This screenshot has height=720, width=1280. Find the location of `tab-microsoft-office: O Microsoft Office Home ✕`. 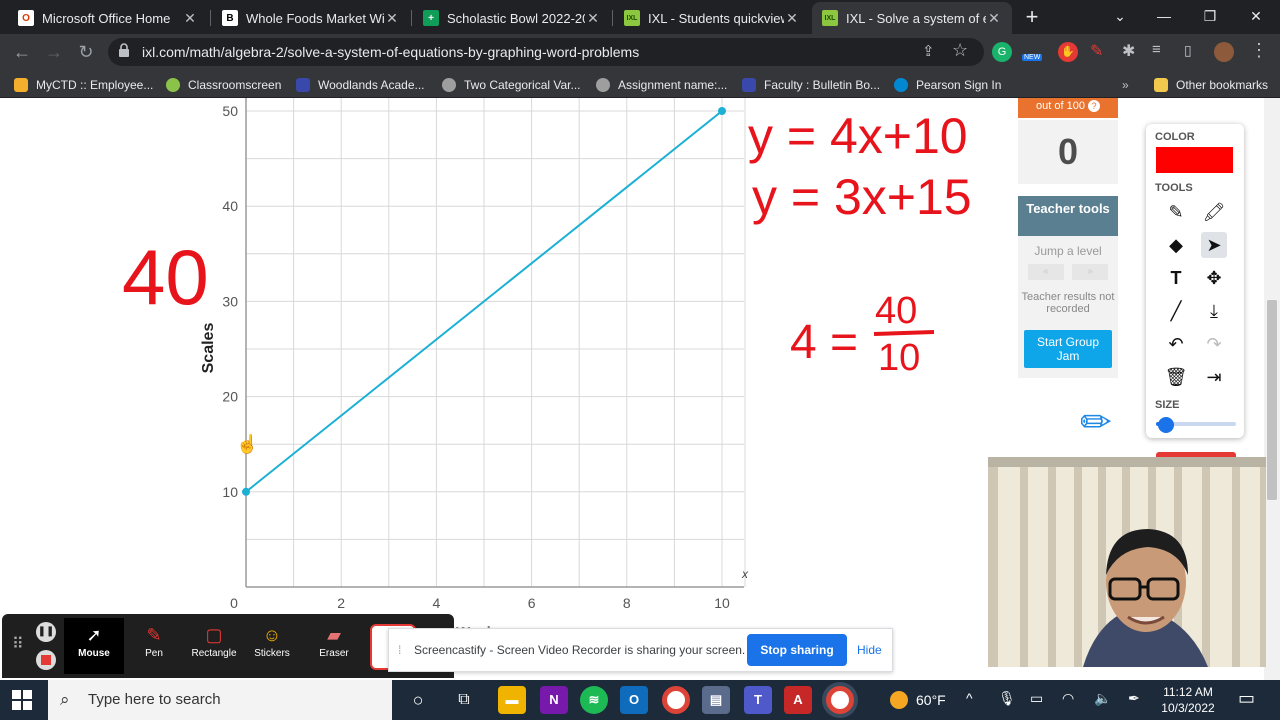

tab-microsoft-office: O Microsoft Office Home ✕ is located at coordinates (108, 18).